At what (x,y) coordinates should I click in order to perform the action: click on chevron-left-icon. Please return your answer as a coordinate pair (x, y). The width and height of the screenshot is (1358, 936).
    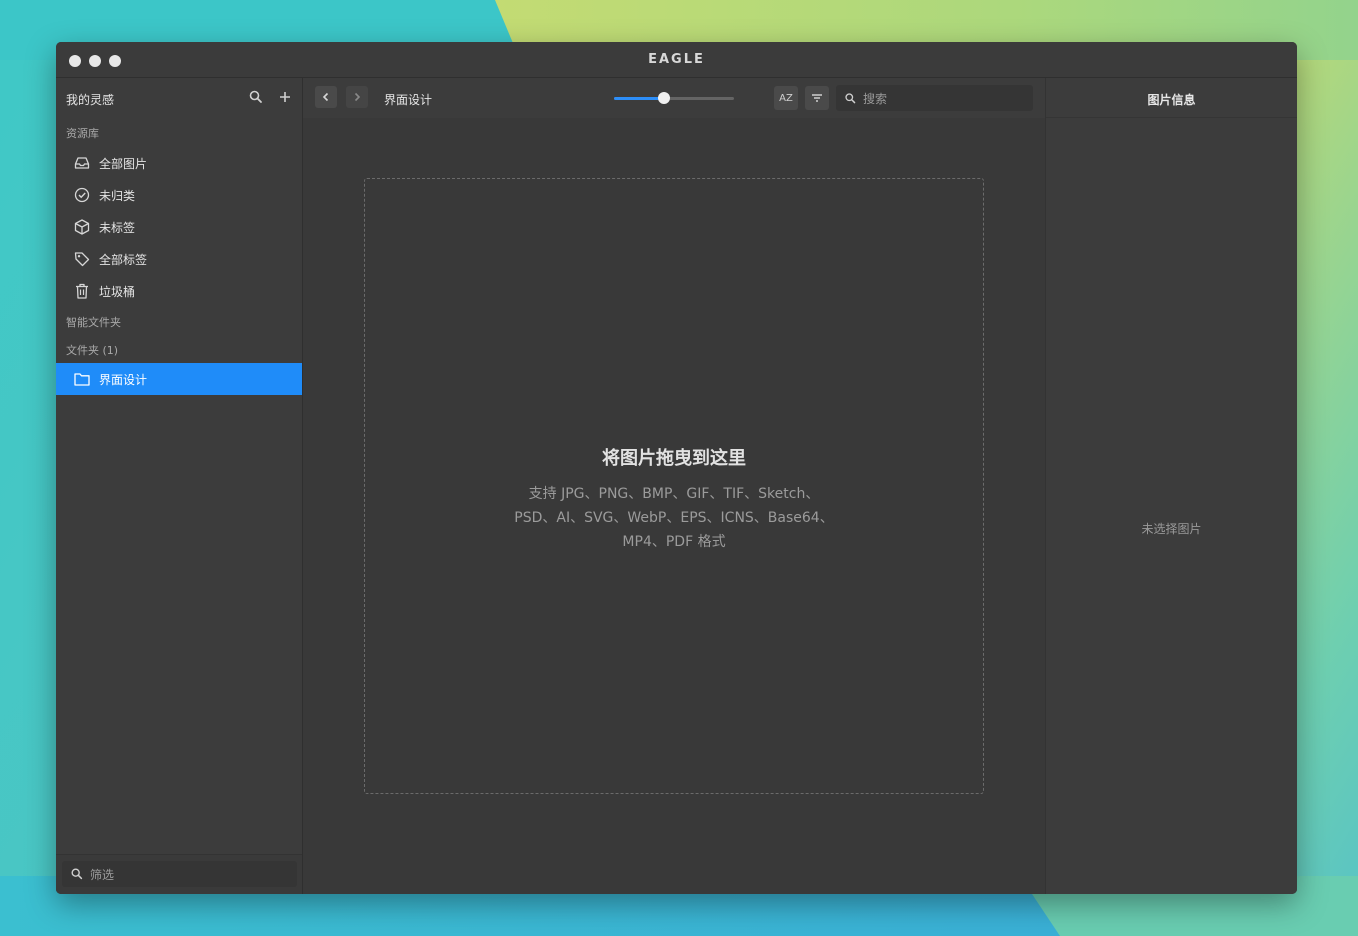
    Looking at the image, I should click on (325, 97).